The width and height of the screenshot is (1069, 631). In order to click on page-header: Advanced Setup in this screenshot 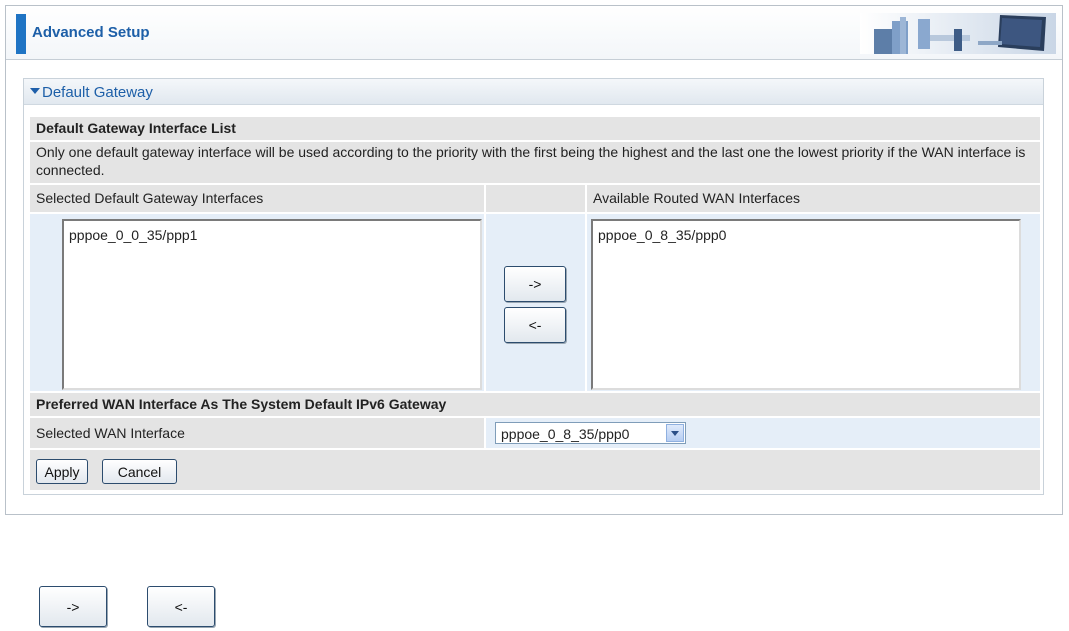, I will do `click(534, 33)`.